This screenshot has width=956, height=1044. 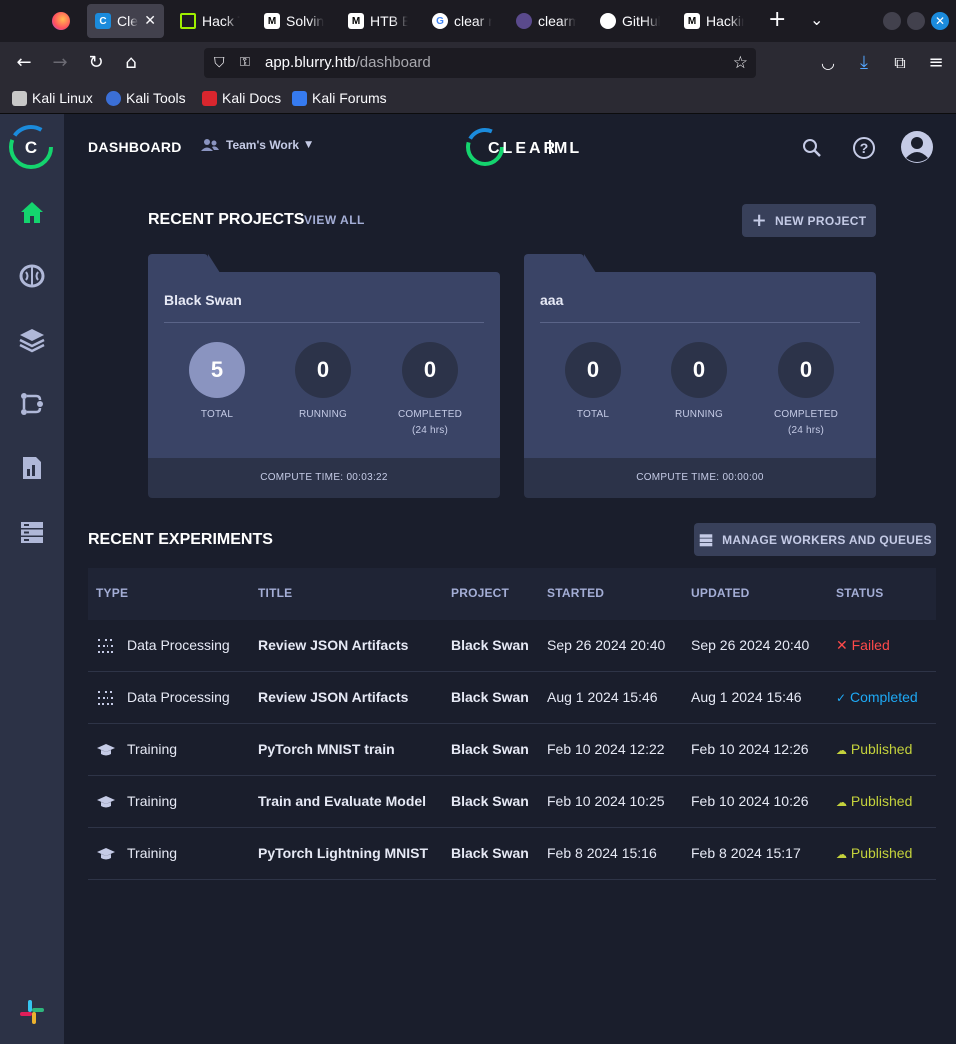 What do you see at coordinates (61, 21) in the screenshot?
I see `firefox-menu-icon` at bounding box center [61, 21].